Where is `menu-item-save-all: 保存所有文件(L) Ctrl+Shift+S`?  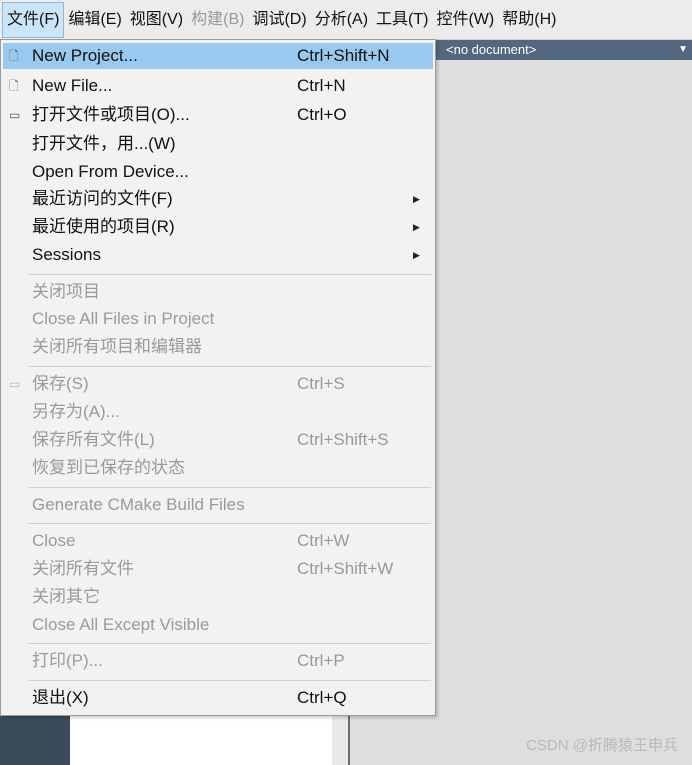 menu-item-save-all: 保存所有文件(L) Ctrl+Shift+S is located at coordinates (218, 440).